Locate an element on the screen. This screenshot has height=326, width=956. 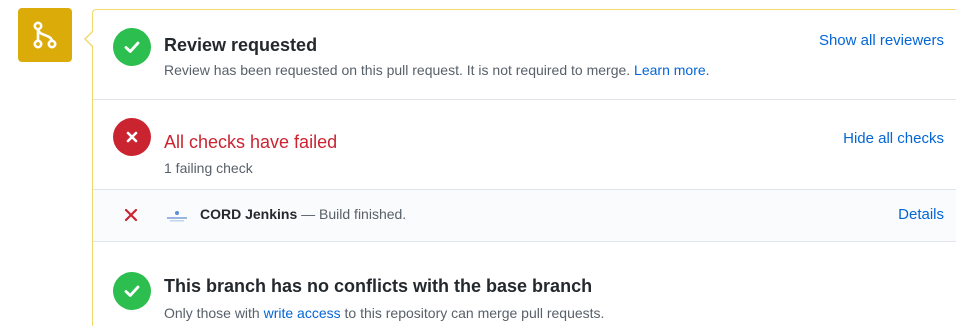
check-context: CORD Jenkins is located at coordinates (249, 214).